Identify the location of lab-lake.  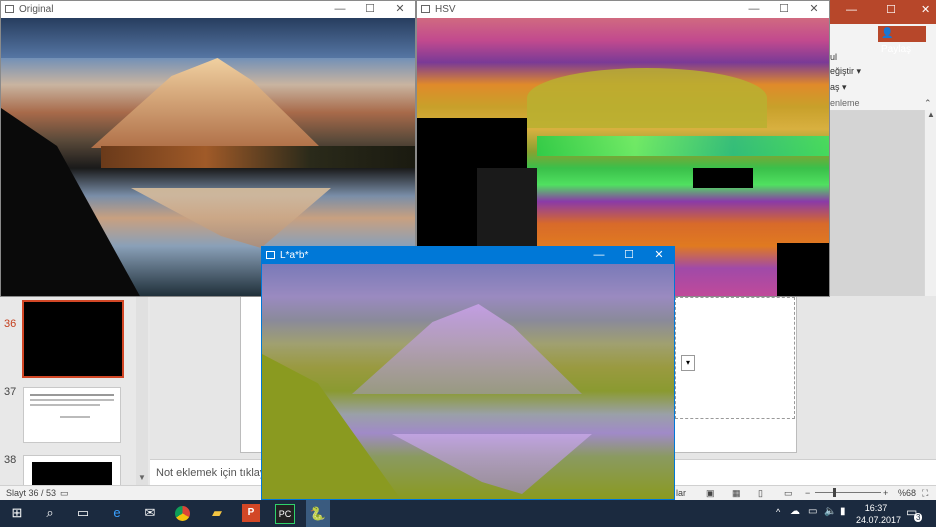
(492, 464).